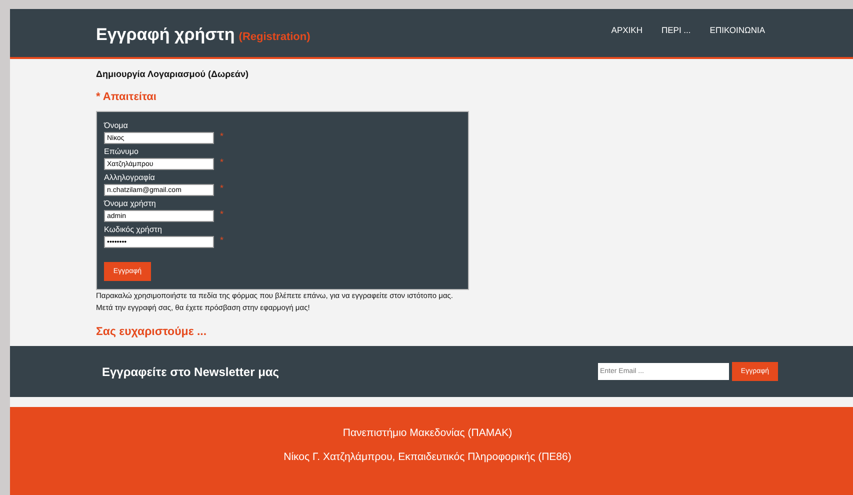  Describe the element at coordinates (737, 30) in the screenshot. I see `nav-link: ΕΠΙΚΟΙΝΩΝΙΑ` at that location.